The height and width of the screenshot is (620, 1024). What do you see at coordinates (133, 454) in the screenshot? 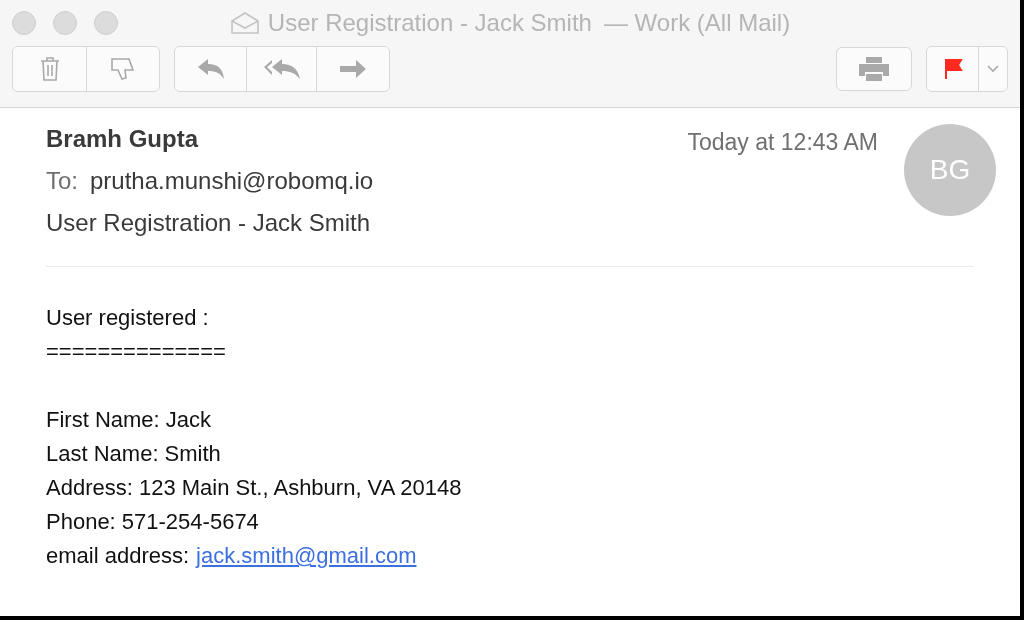
I see `body-text: Last Name: Smith` at bounding box center [133, 454].